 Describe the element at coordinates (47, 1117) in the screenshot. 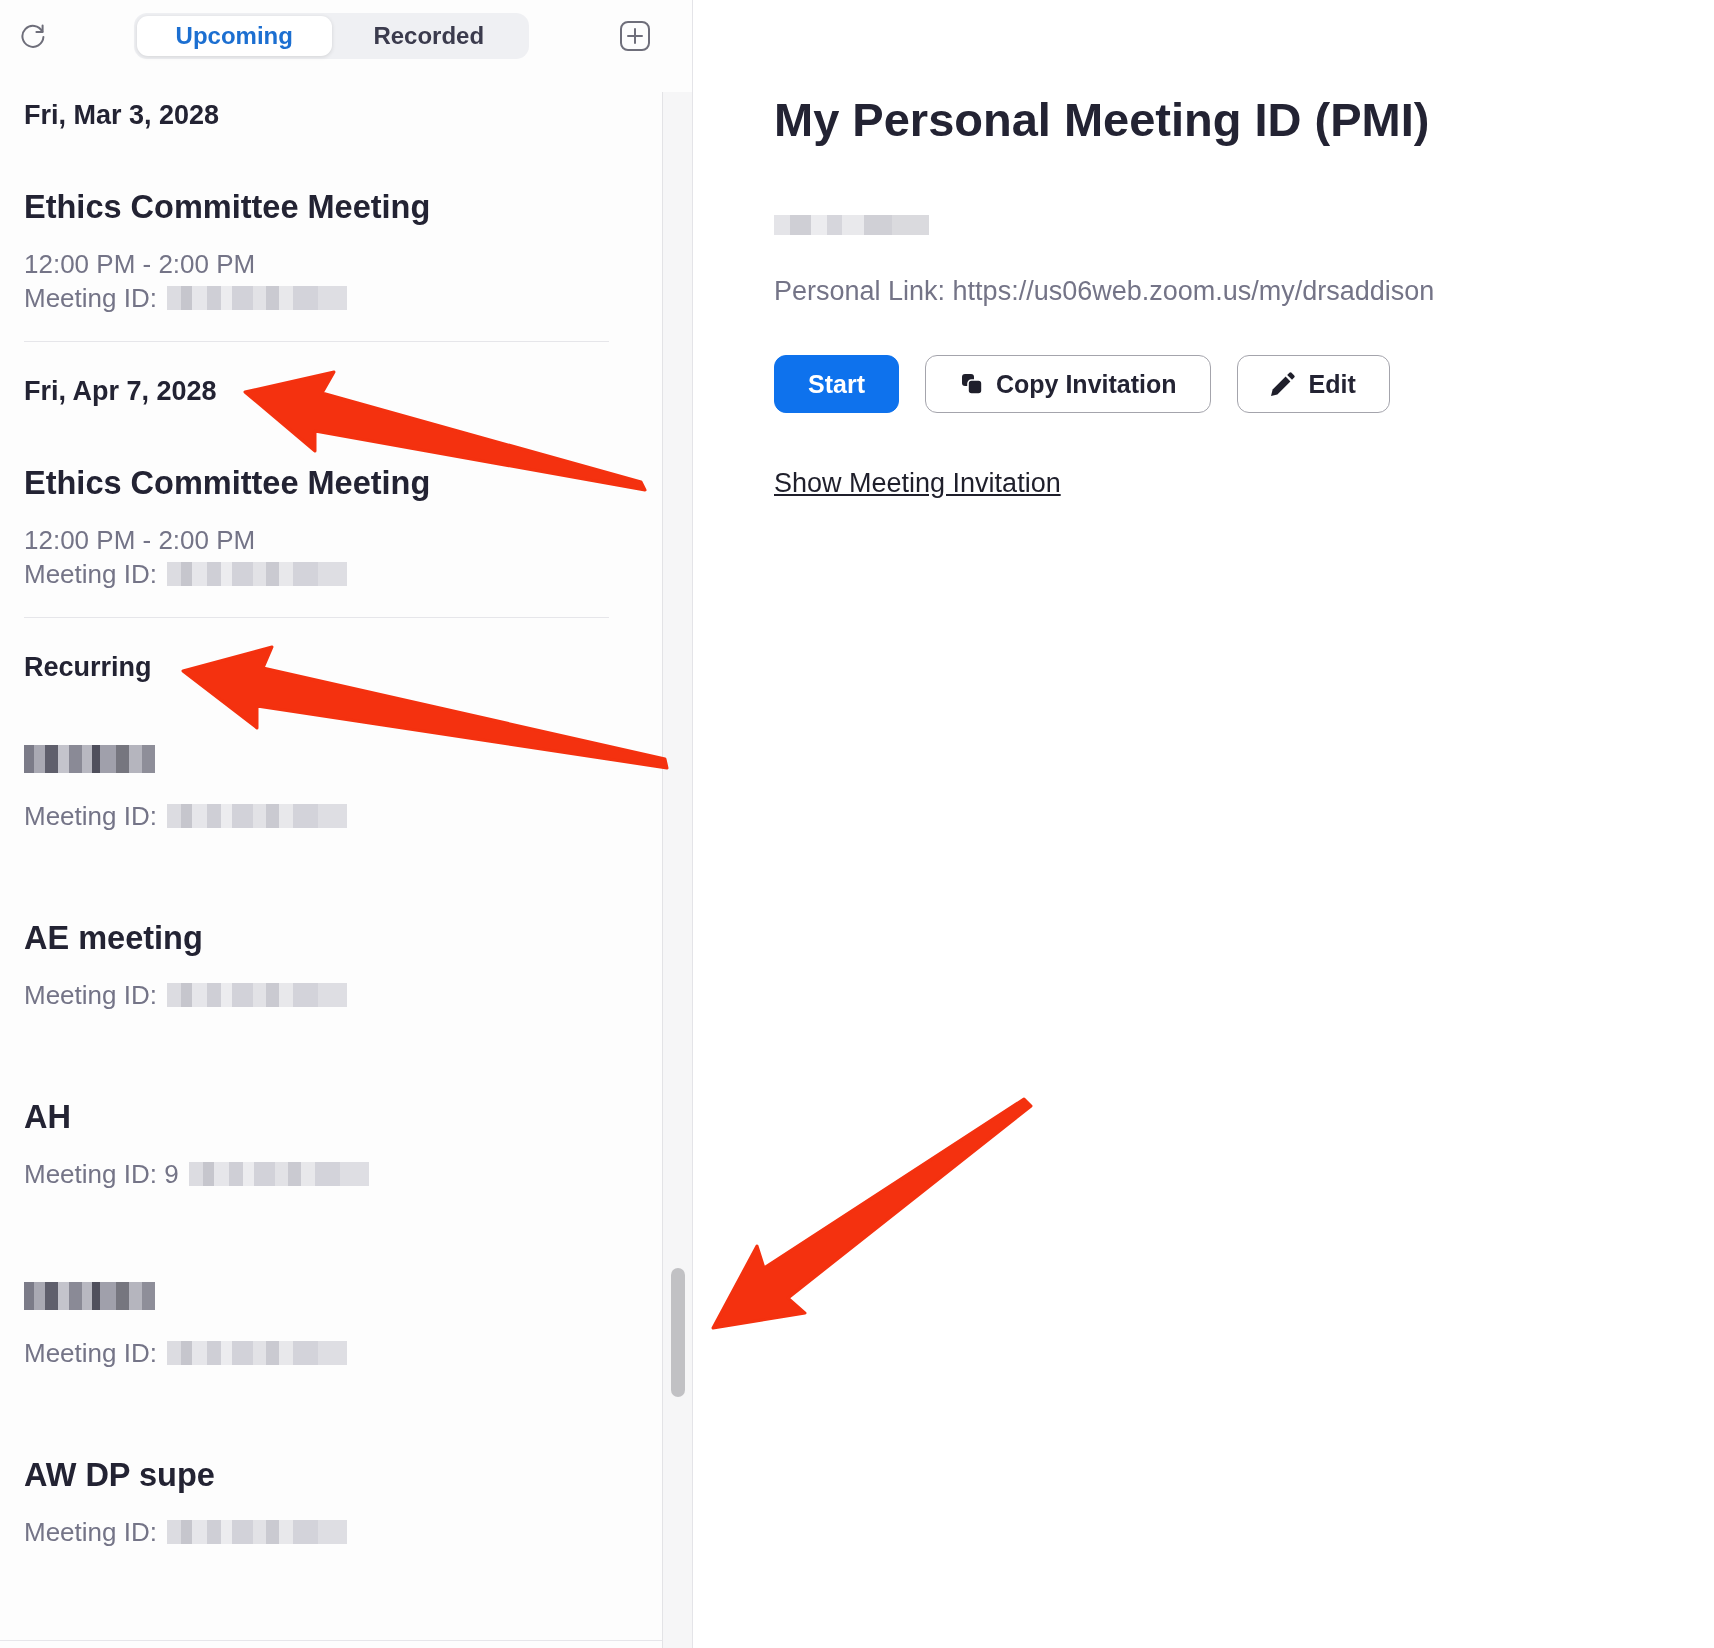

I see `meeting-title: AH` at that location.